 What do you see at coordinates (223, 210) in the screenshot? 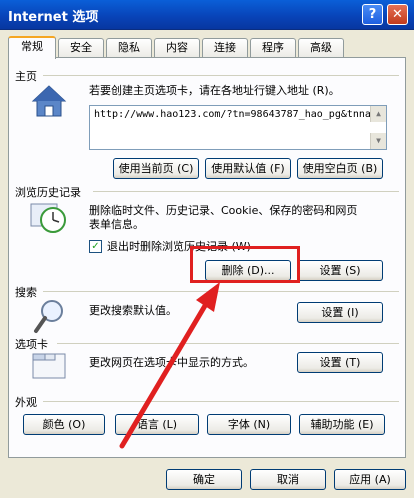
I see `history-description-line1: 删除临时文件、历史记录、Cookie、保存的密码和网页` at bounding box center [223, 210].